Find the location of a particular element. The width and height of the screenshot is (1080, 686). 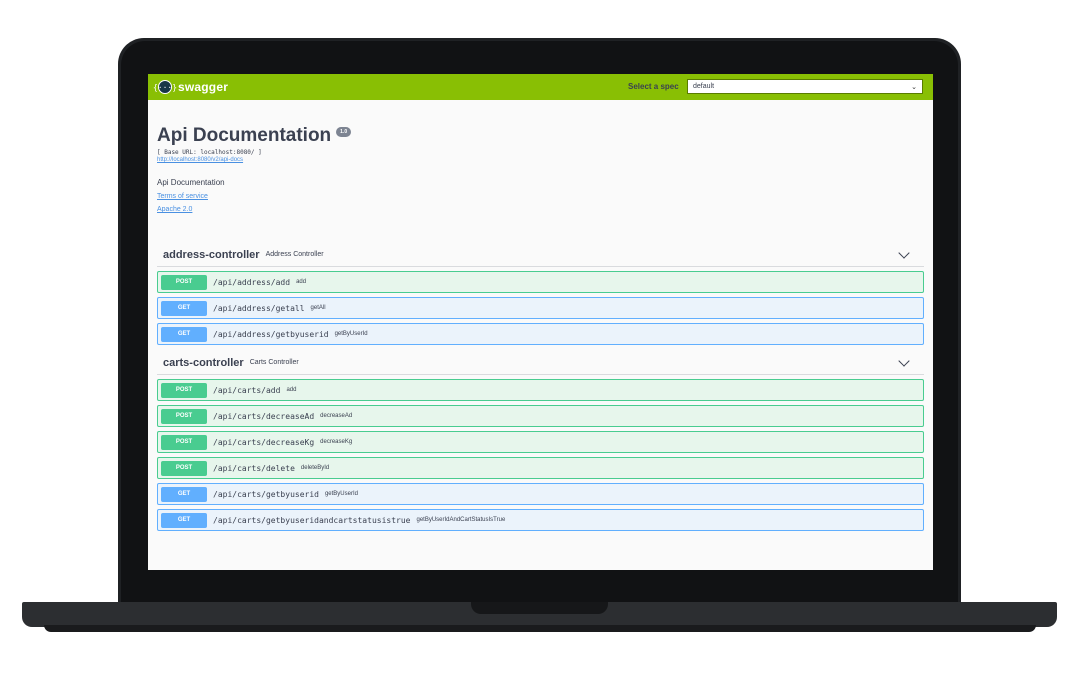

operation-summary: getByUserIdAndCartStatusIsTrue is located at coordinates (461, 520).